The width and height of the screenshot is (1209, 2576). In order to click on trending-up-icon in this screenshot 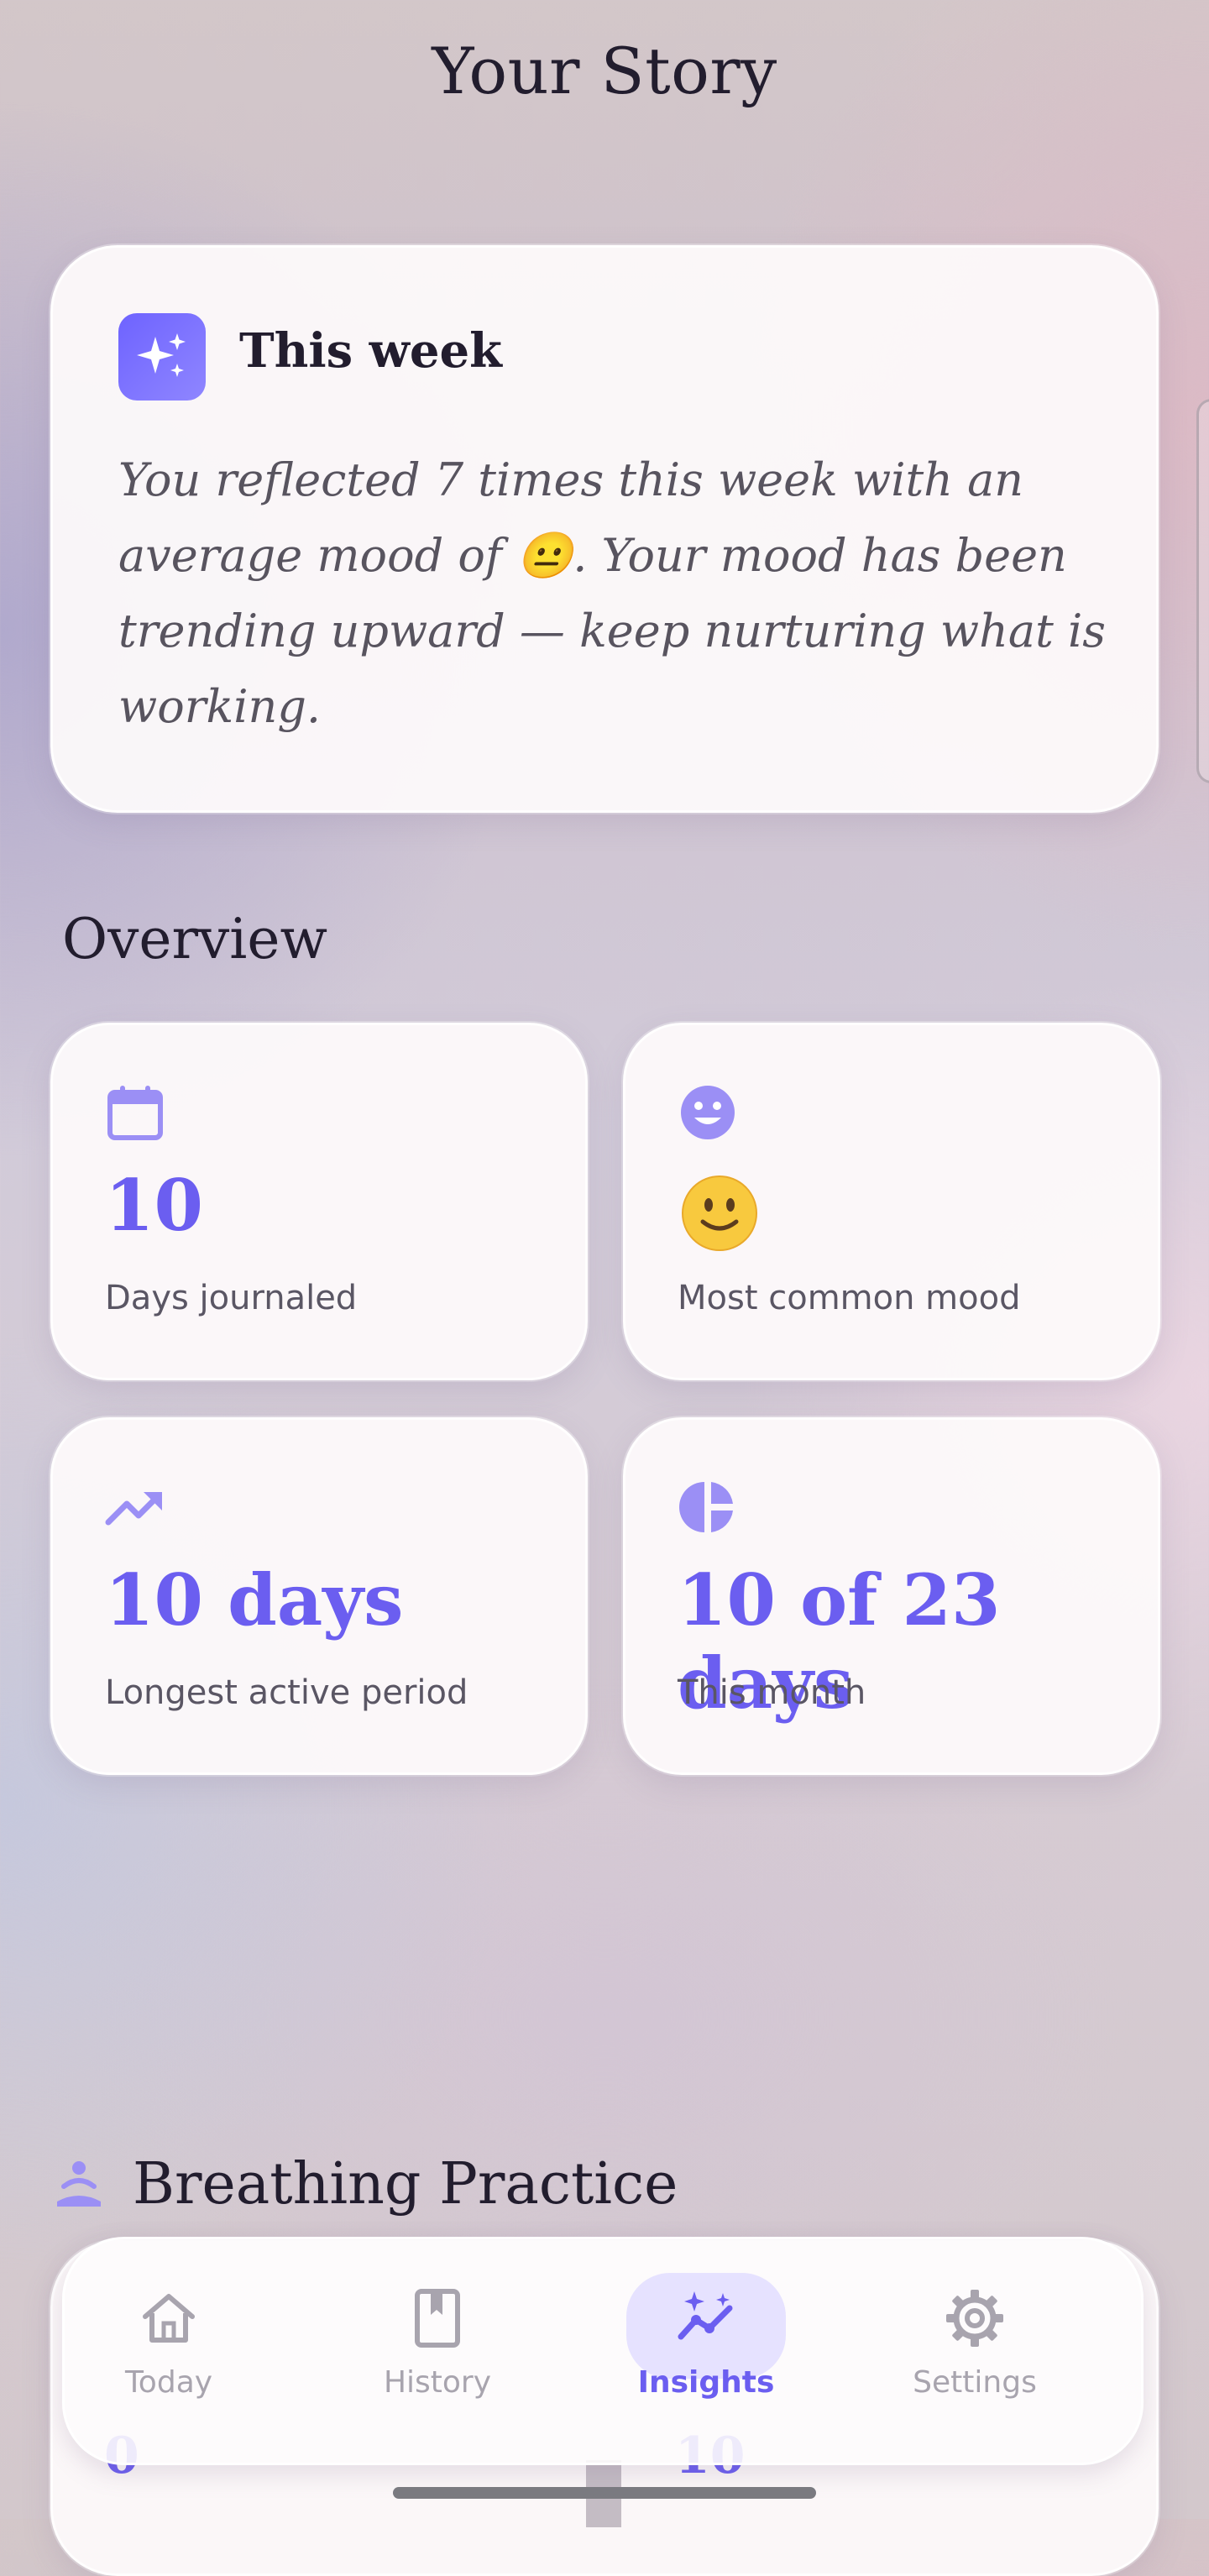, I will do `click(133, 1509)`.